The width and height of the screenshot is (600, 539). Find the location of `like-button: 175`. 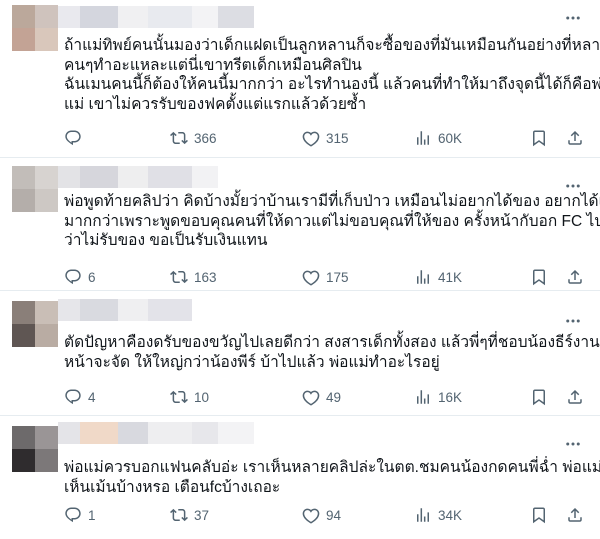

like-button: 175 is located at coordinates (325, 277).